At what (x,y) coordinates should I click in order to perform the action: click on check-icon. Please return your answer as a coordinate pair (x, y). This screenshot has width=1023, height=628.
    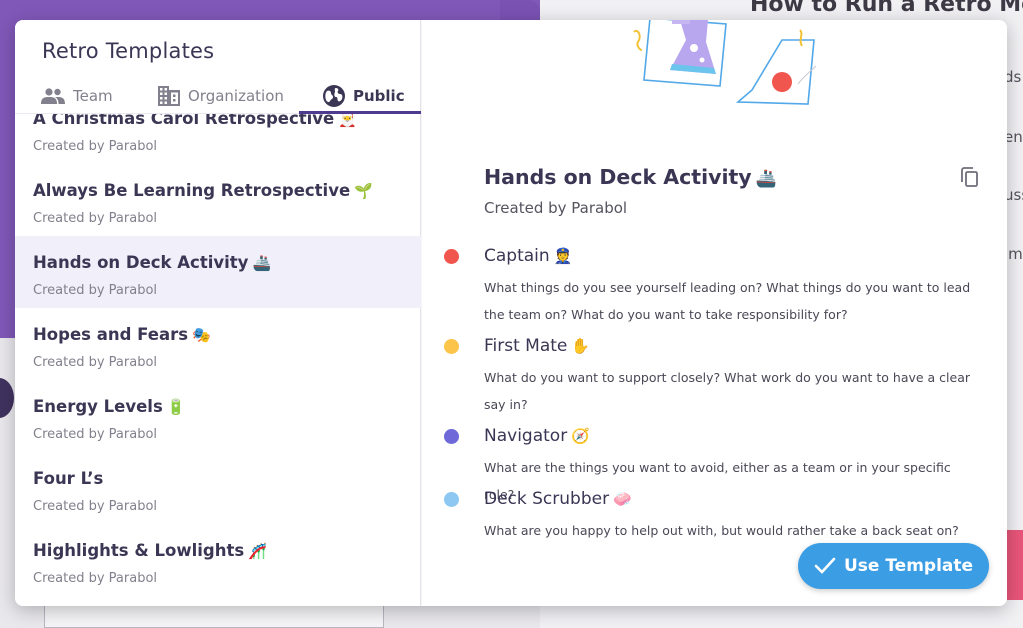
    Looking at the image, I should click on (825, 565).